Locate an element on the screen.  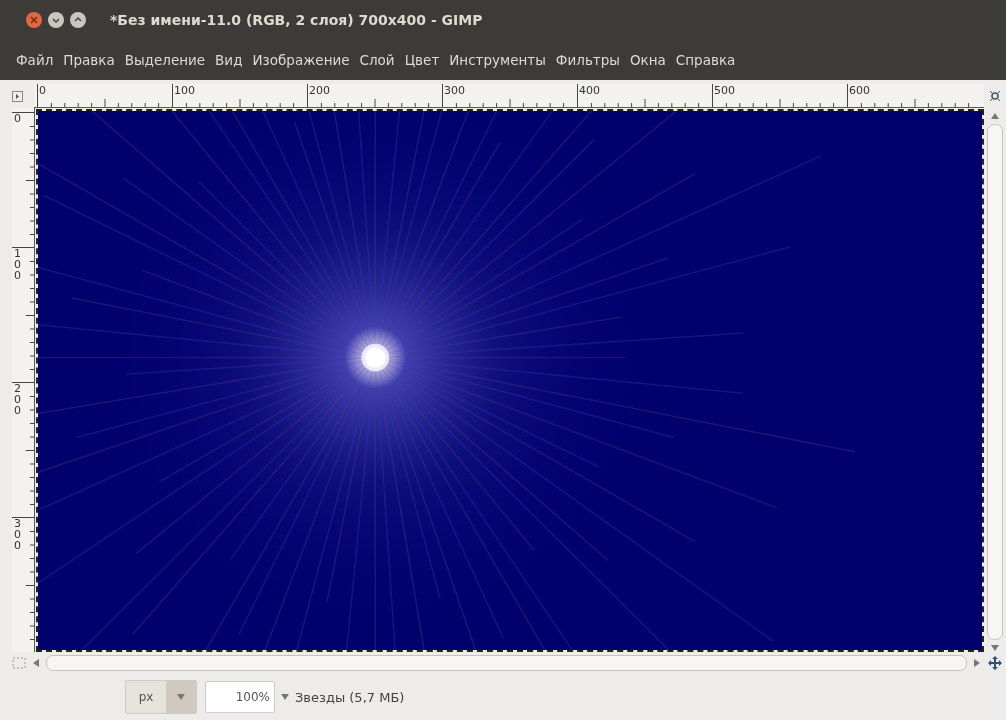
menu-item: Слой is located at coordinates (377, 60).